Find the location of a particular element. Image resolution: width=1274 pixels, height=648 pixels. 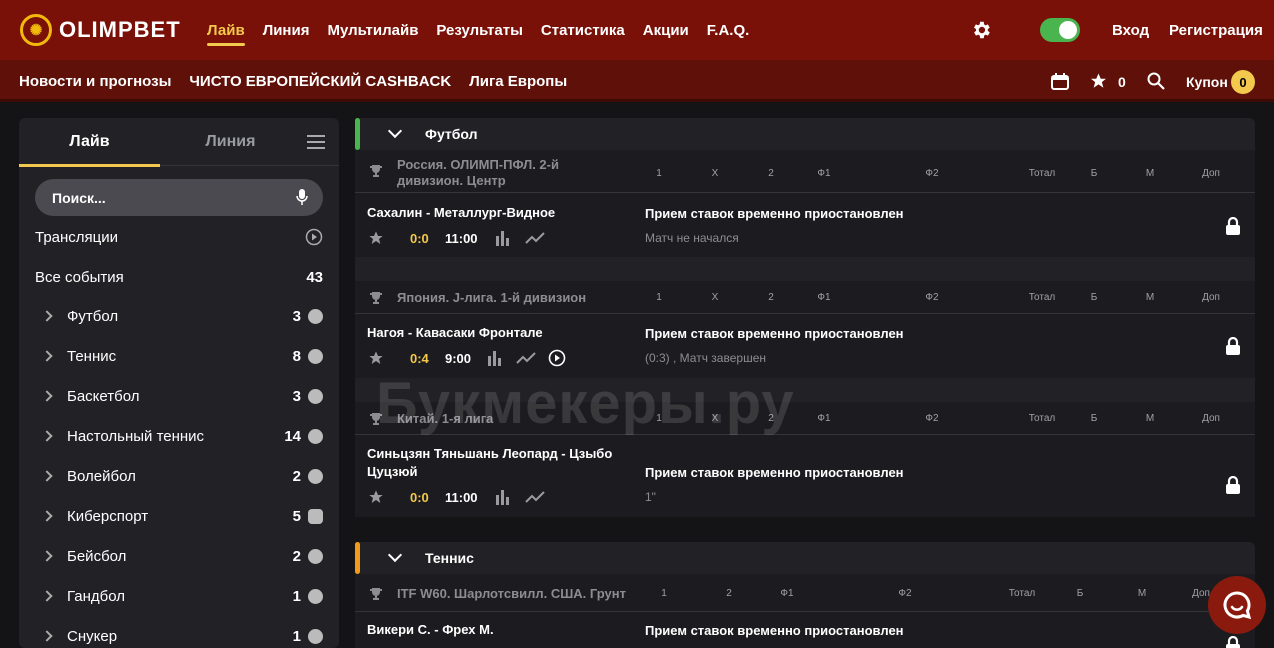

col-2: 2 is located at coordinates (771, 173).